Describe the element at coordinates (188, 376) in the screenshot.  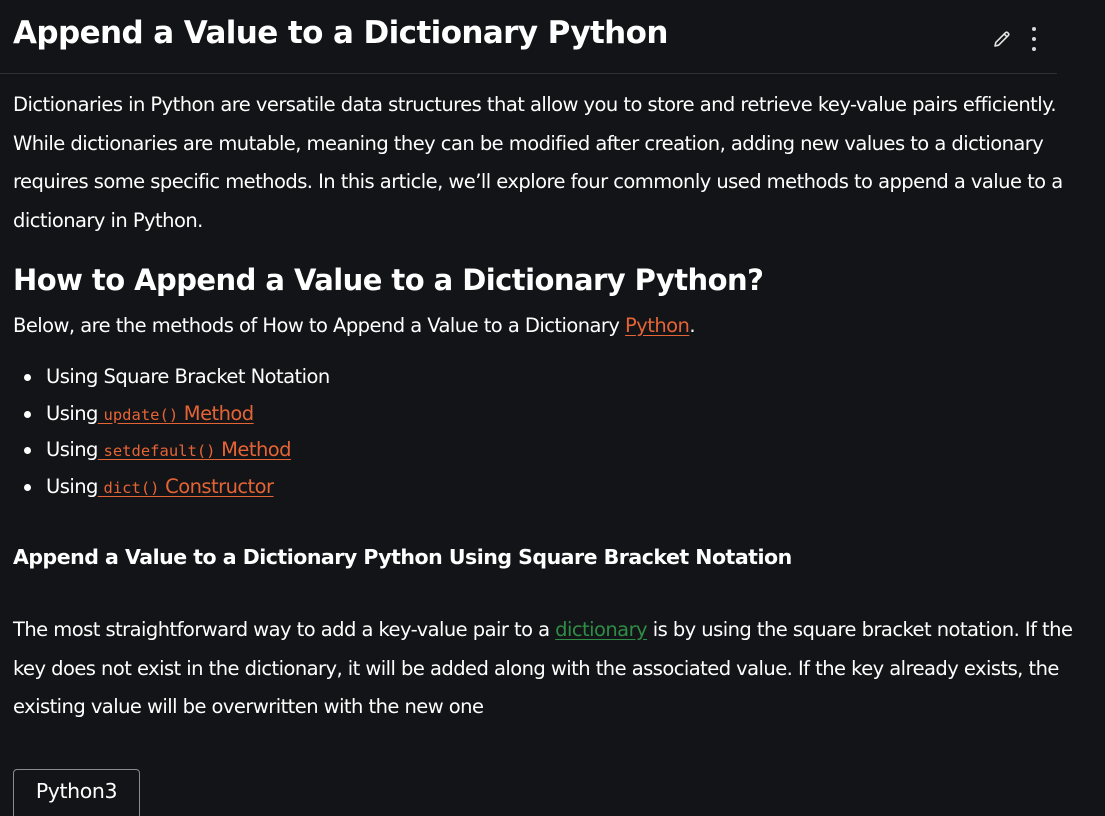
I see `method-label: Using Square Bracket Notation` at that location.